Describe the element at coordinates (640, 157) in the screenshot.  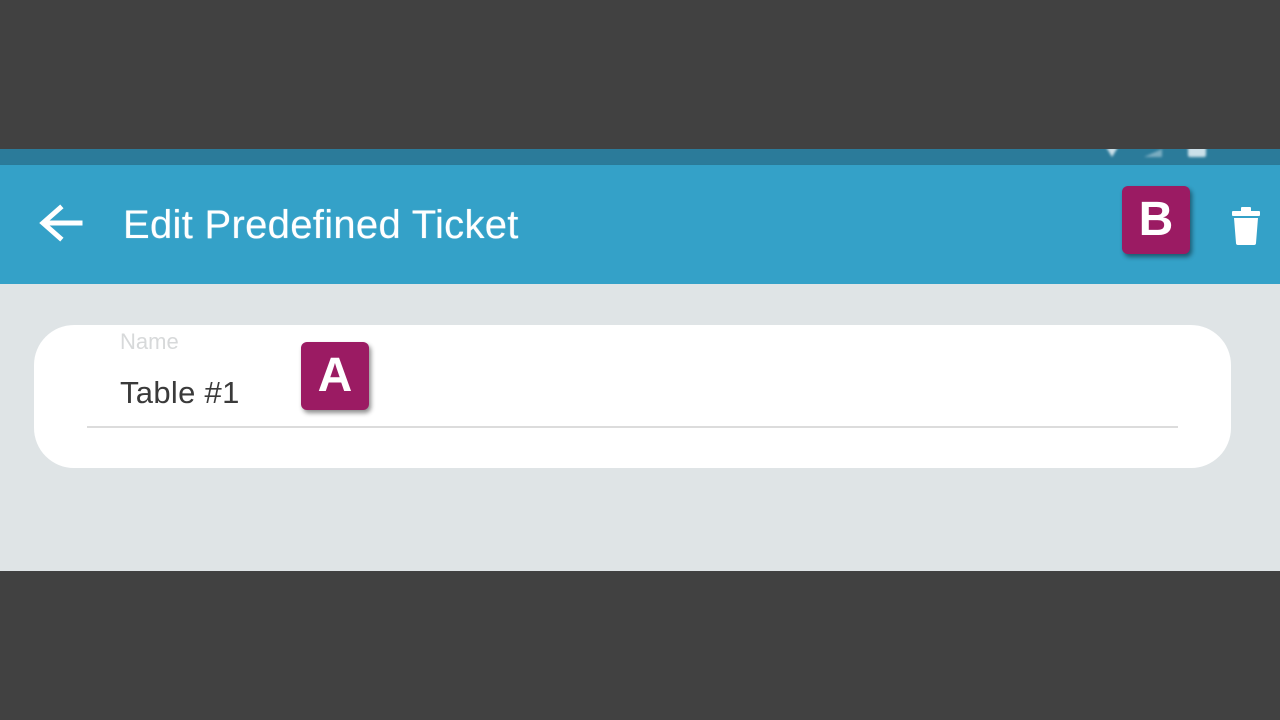
I see `status-bar` at that location.